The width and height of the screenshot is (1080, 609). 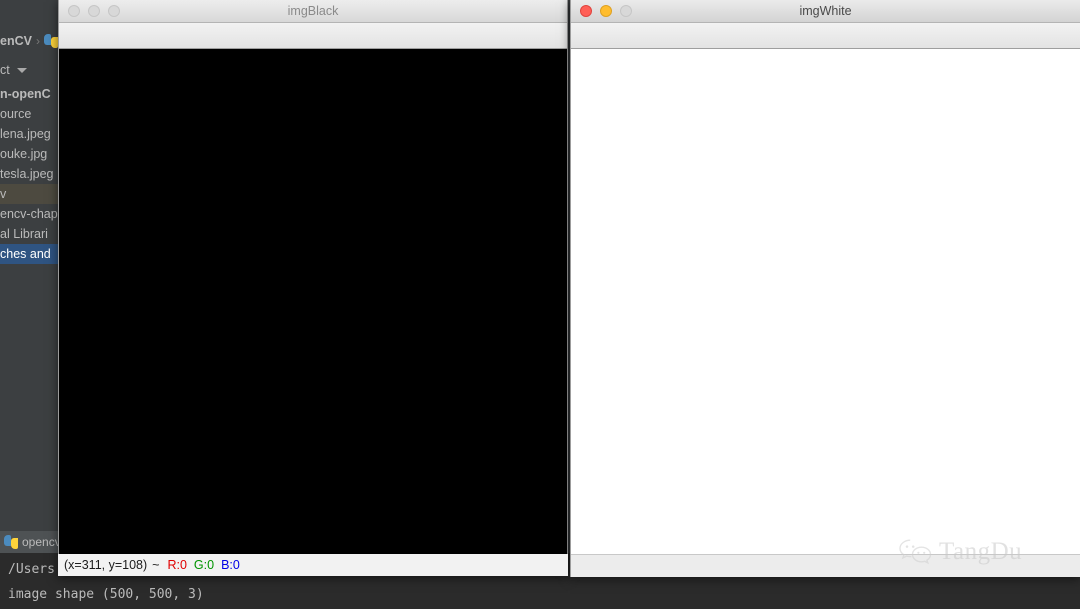 I want to click on tree-item: n-openC, so click(x=29, y=94).